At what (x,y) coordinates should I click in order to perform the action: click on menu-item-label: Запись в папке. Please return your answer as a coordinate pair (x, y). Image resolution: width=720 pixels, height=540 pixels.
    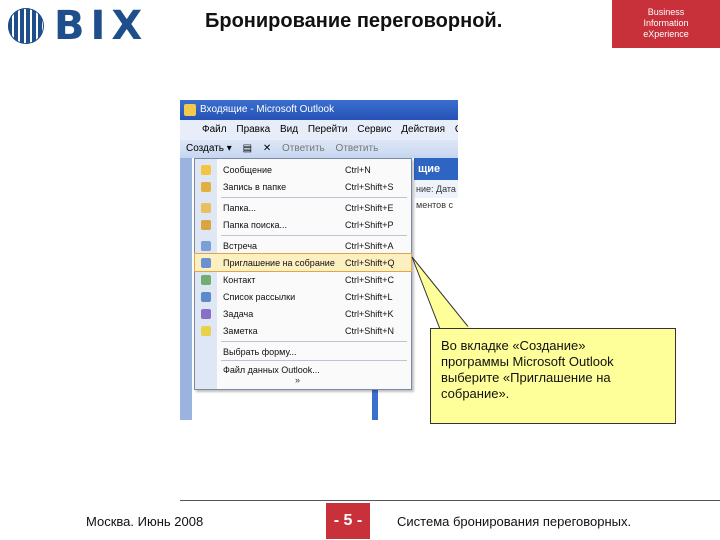
    Looking at the image, I should click on (255, 186).